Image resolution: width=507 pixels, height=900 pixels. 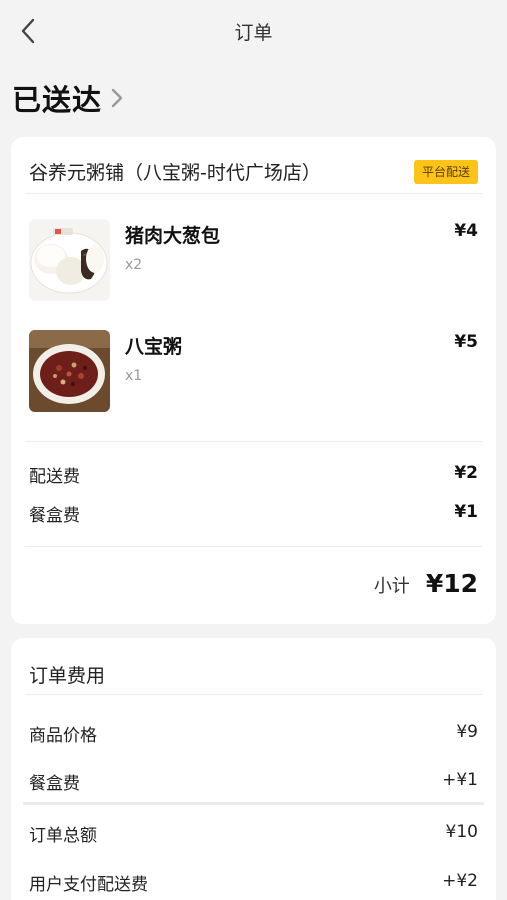 I want to click on nav-bar: 订单, so click(x=253, y=31).